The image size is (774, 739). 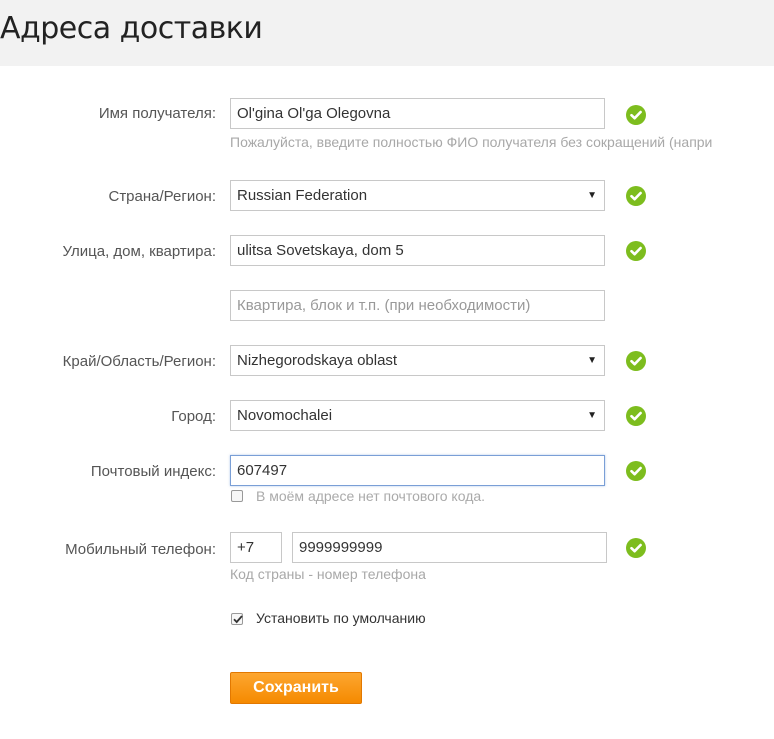 What do you see at coordinates (246, 547) in the screenshot?
I see `phone-country-code-value: +7` at bounding box center [246, 547].